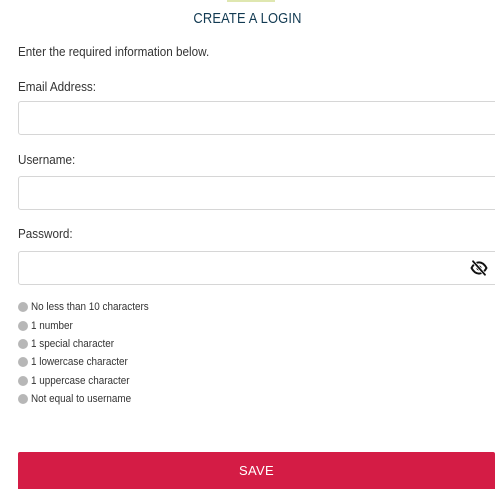 The height and width of the screenshot is (489, 495). What do you see at coordinates (256, 268) in the screenshot?
I see `password-field` at bounding box center [256, 268].